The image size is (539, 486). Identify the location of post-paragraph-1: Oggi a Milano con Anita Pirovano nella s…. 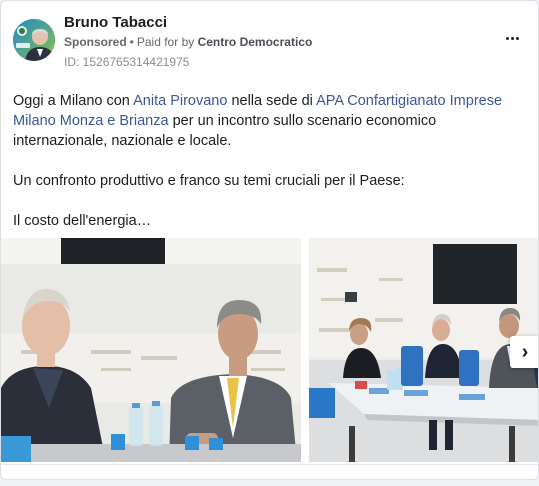
(270, 121).